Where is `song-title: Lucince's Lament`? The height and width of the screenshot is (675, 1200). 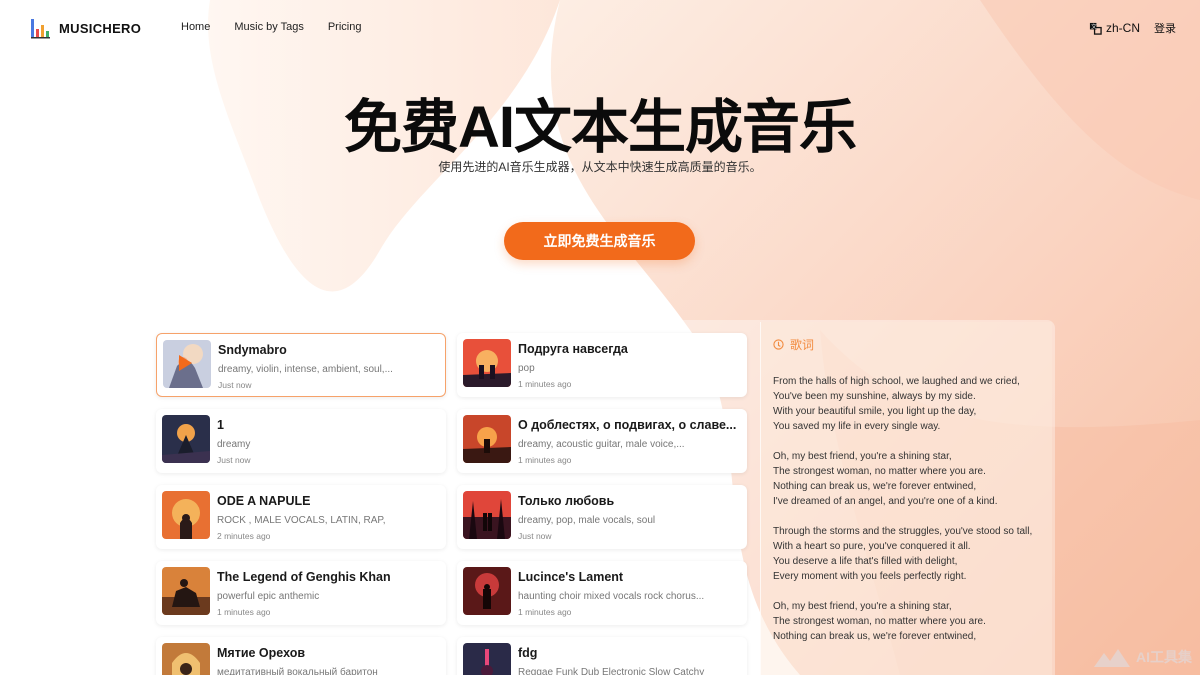
song-title: Lucince's Lament is located at coordinates (571, 577).